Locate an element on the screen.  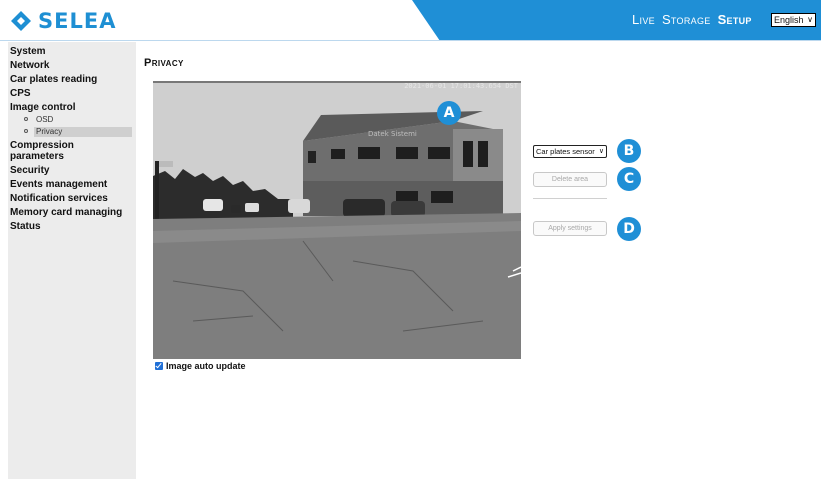
building-sign: Datek Sistemi is located at coordinates (392, 134).